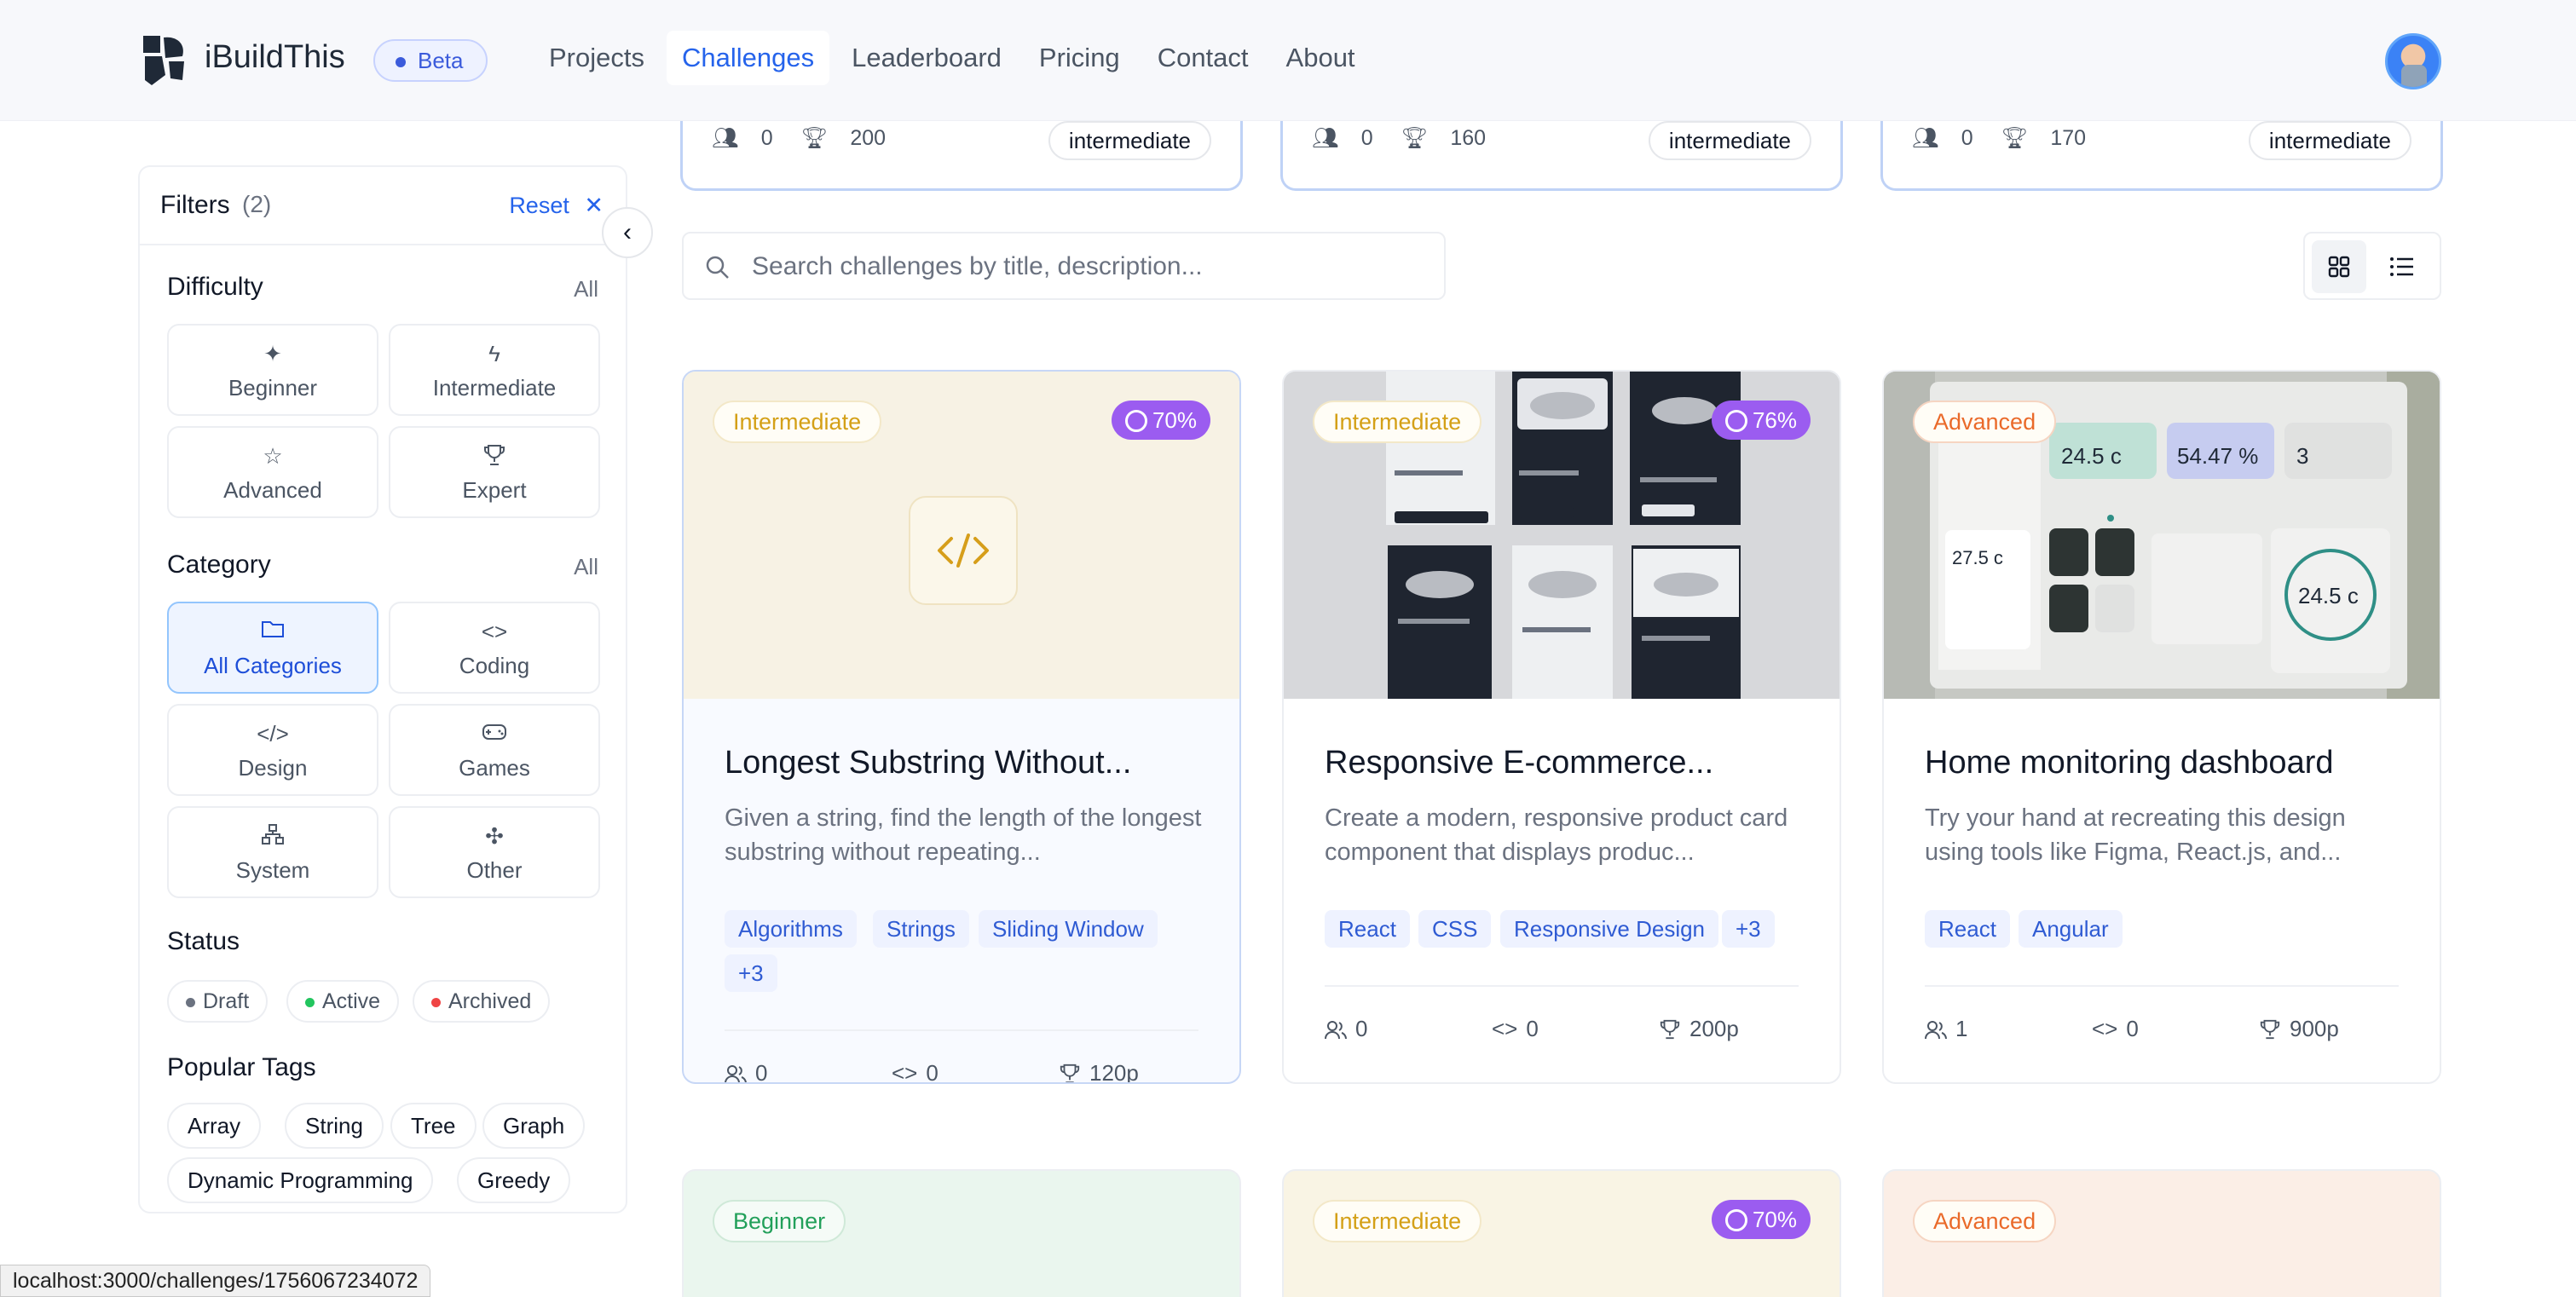 The image size is (2576, 1297). I want to click on challenge-card-partial: Beginner, so click(961, 1233).